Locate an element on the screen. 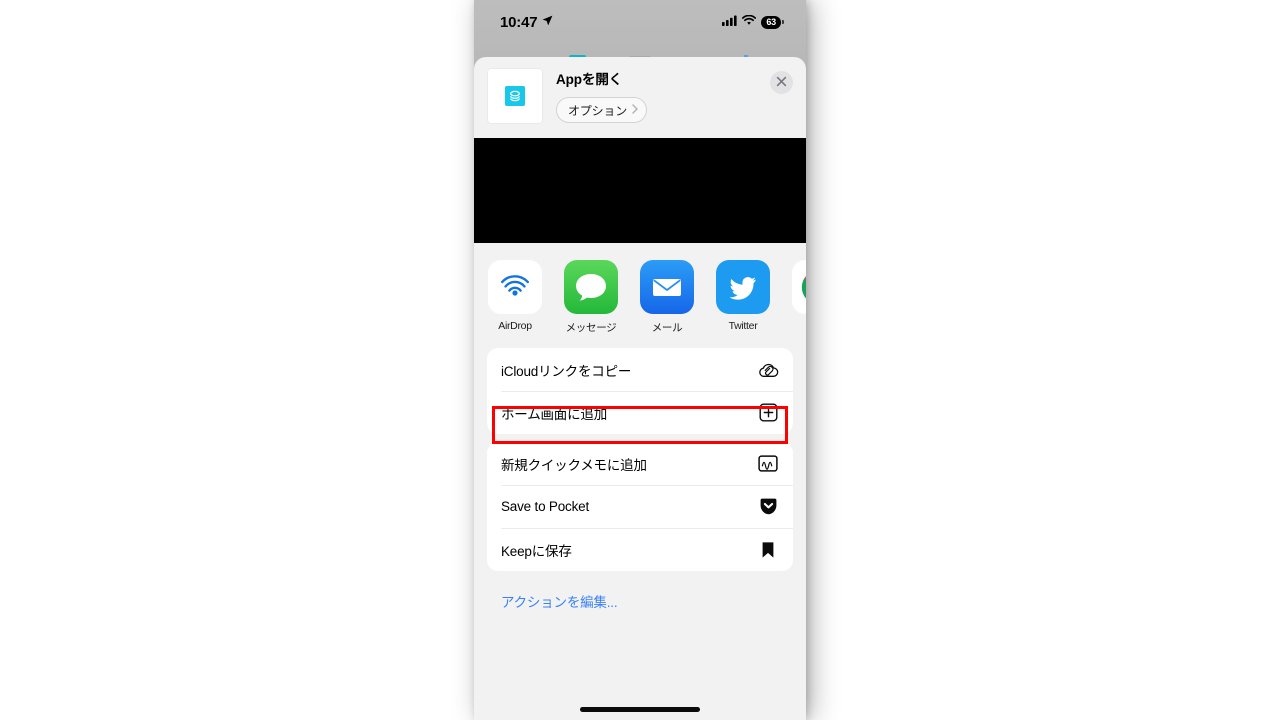 This screenshot has width=1280, height=720. share-target-label: AirDrop is located at coordinates (515, 326).